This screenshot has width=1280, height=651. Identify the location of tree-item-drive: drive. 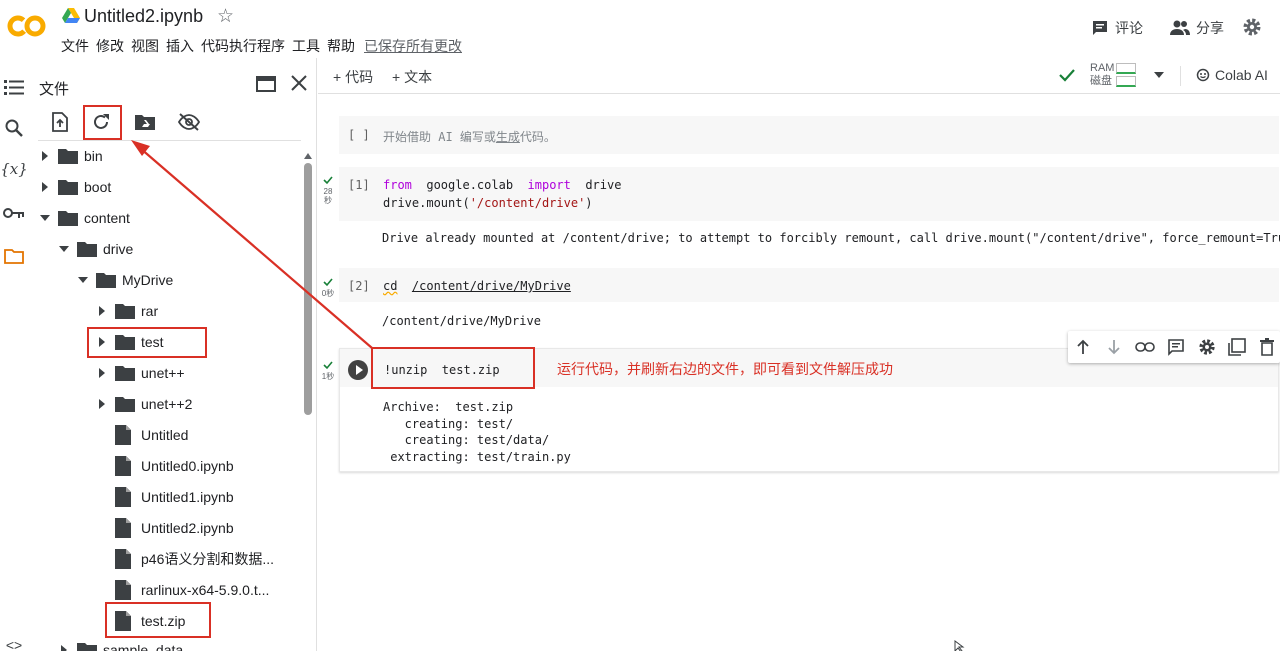
(95, 249).